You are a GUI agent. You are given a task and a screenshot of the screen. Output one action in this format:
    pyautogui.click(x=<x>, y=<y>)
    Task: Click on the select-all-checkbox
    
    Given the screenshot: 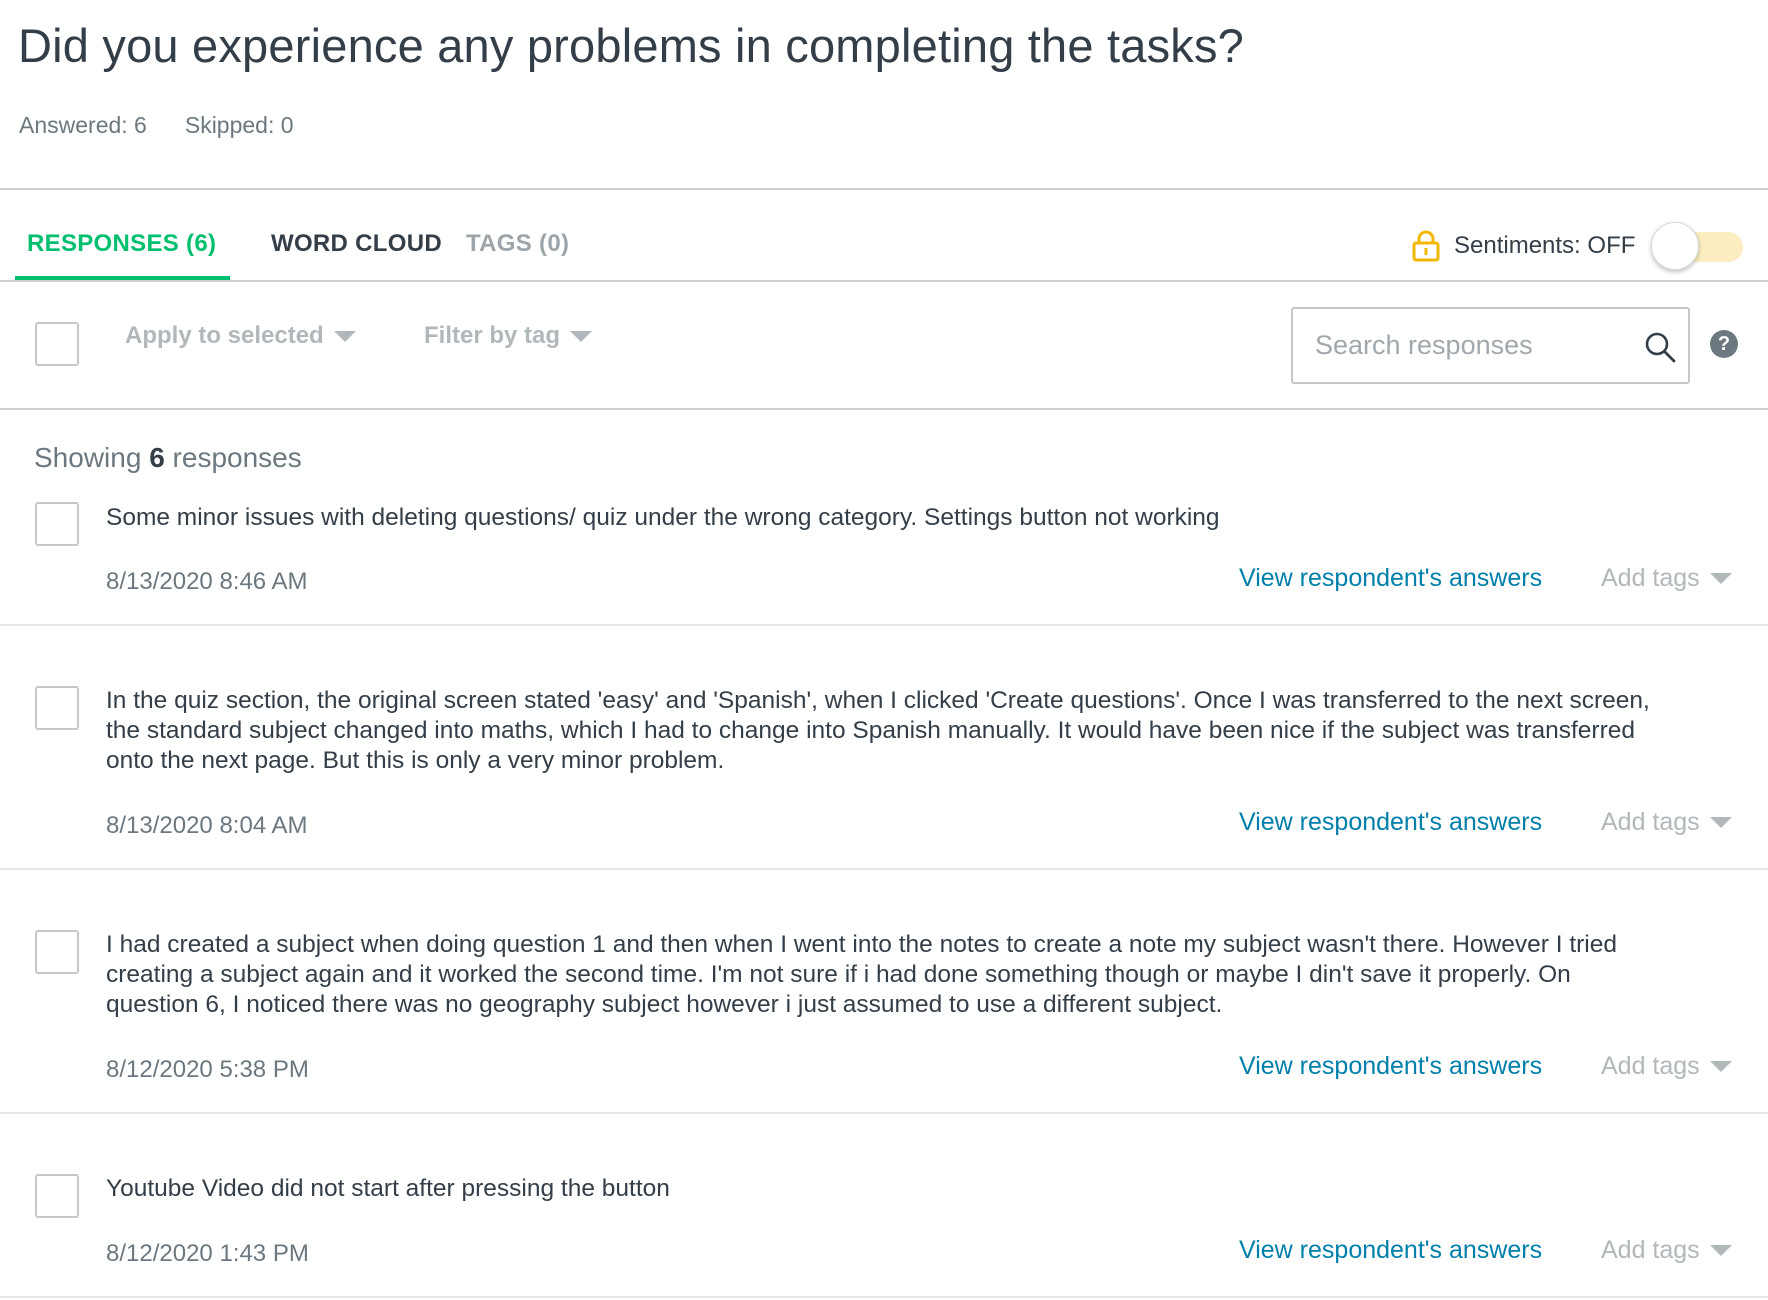 What is the action you would take?
    pyautogui.click(x=57, y=344)
    